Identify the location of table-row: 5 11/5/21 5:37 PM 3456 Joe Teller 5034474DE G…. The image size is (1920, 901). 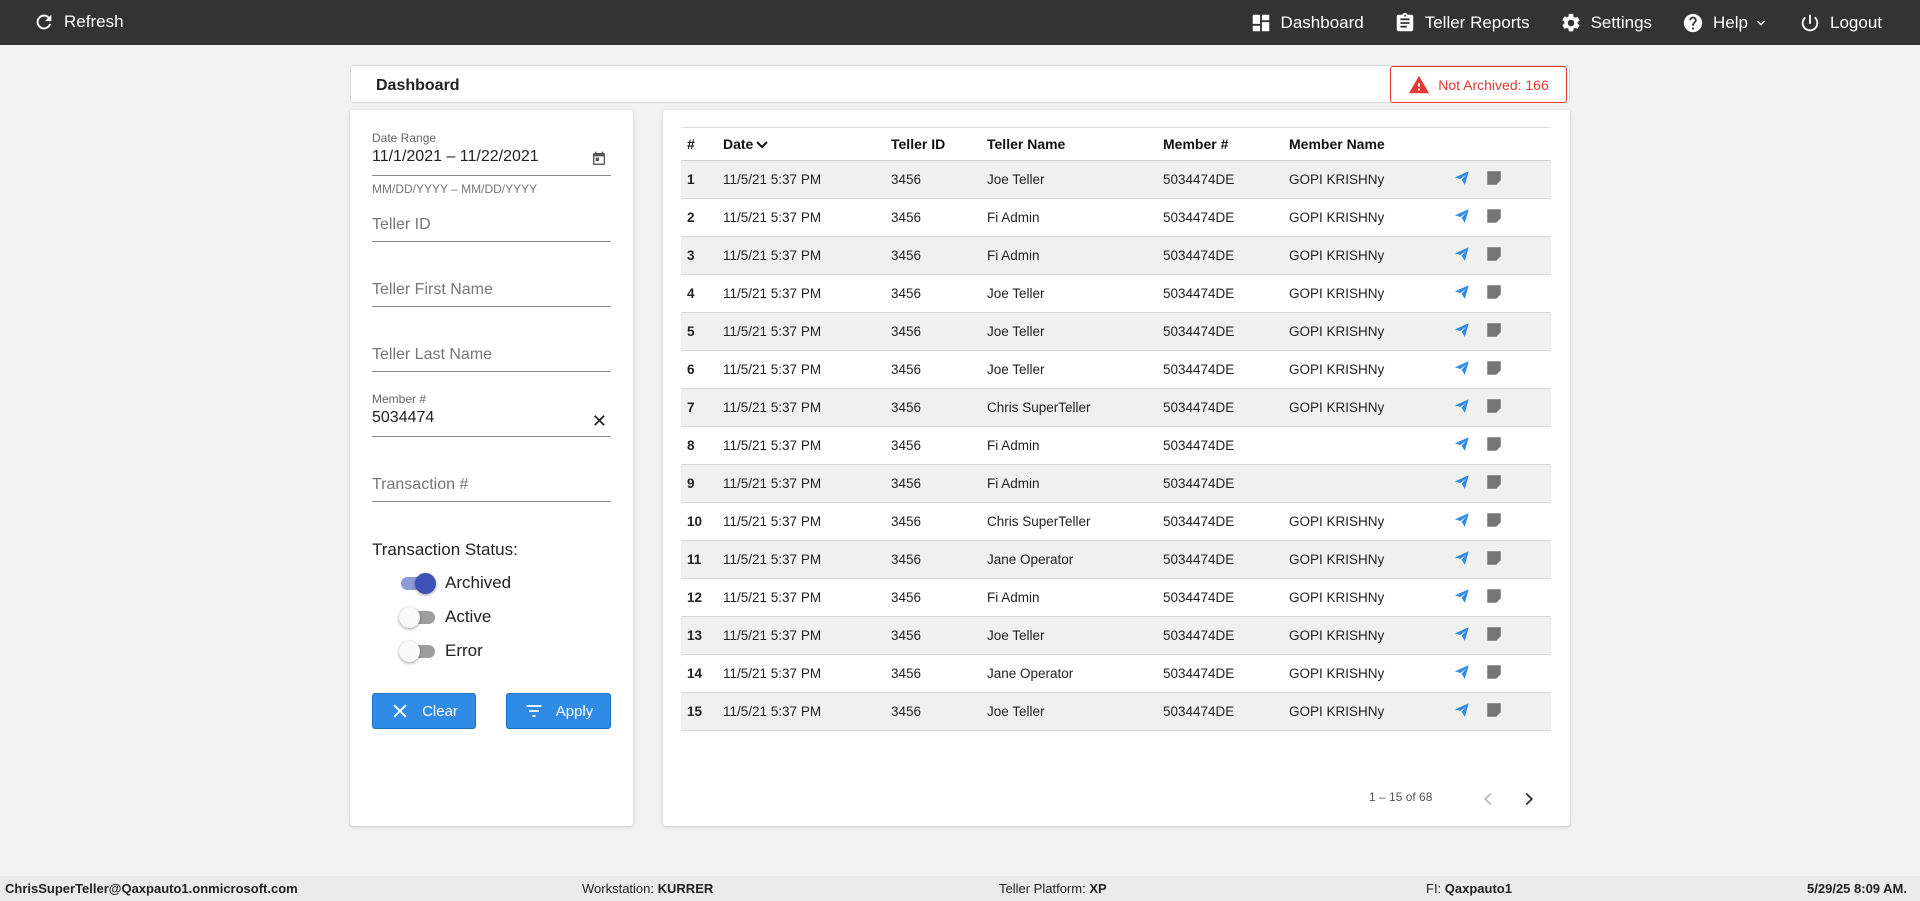
(1116, 331).